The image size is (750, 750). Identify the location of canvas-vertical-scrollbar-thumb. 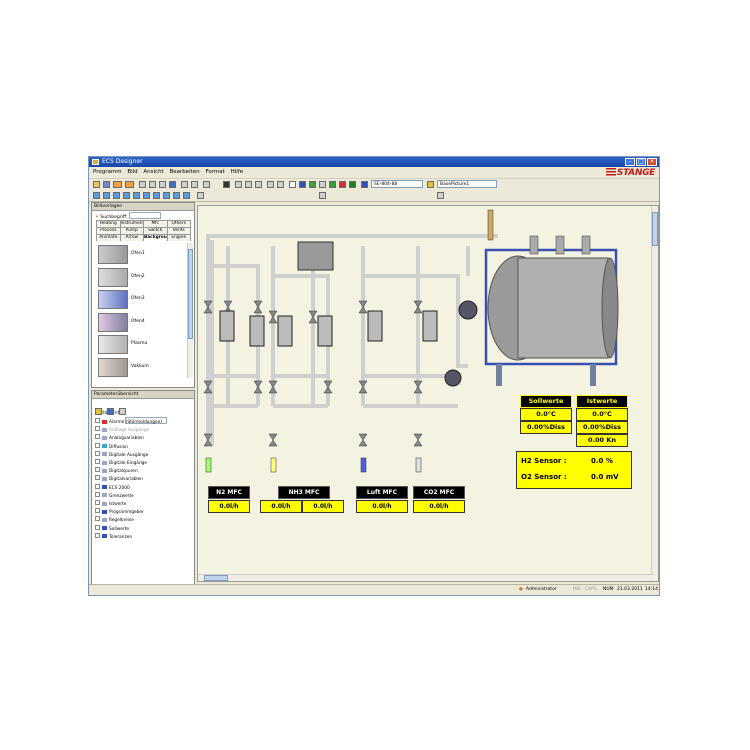
(655, 229).